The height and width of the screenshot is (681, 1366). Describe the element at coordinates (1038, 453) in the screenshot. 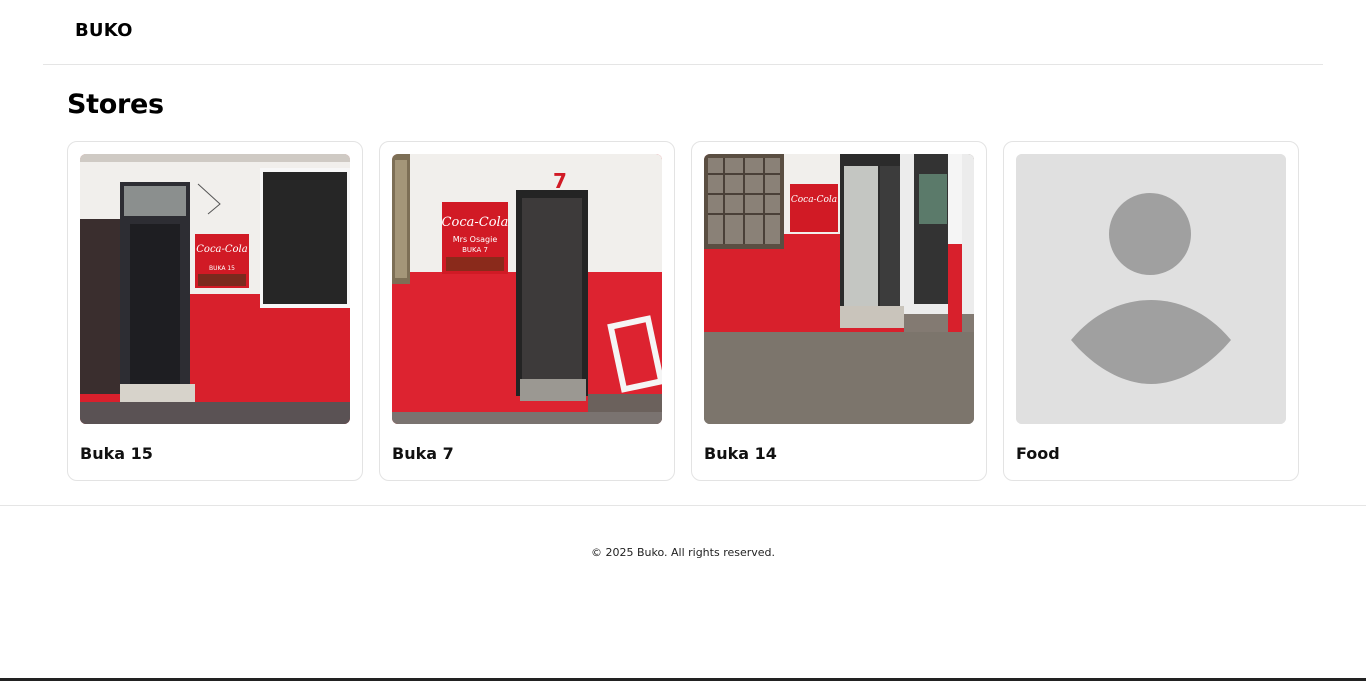

I see `store-name: Food` at that location.